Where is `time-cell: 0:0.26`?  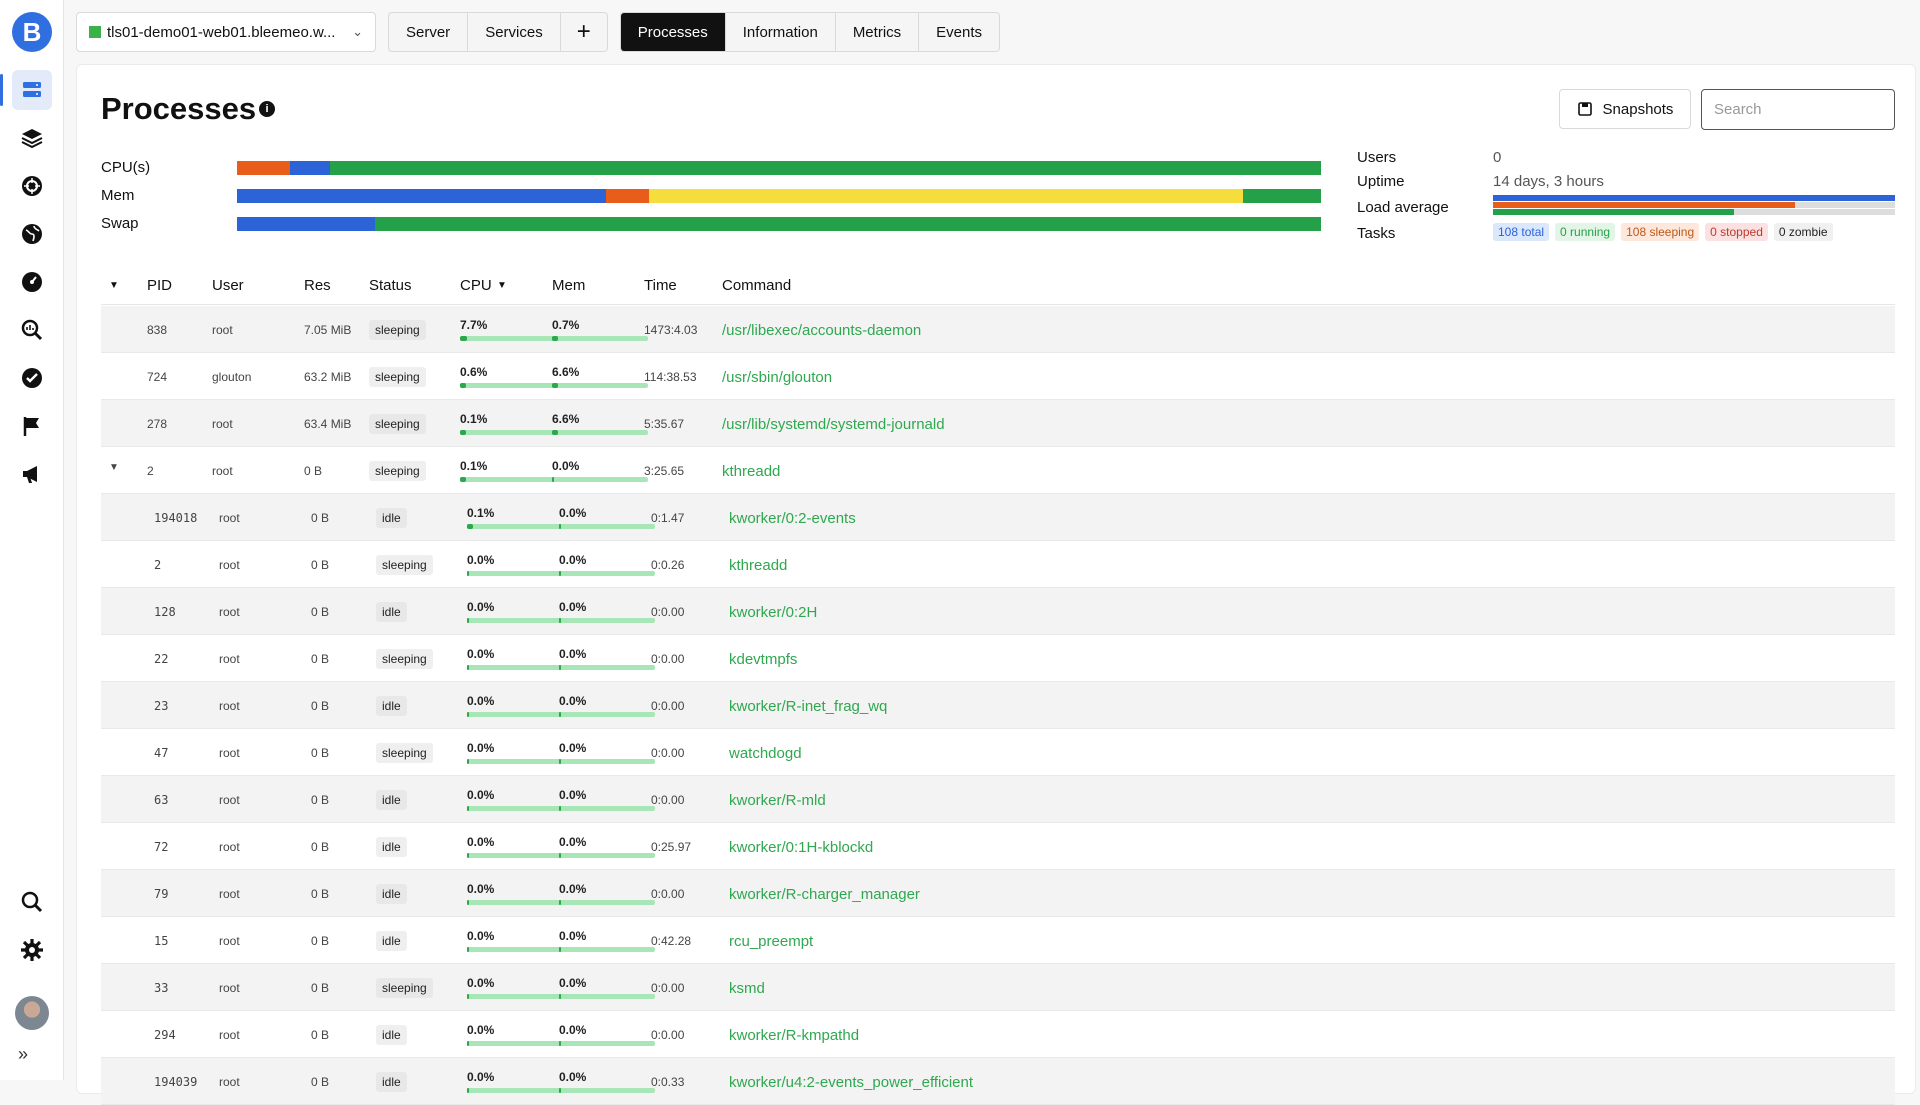 time-cell: 0:0.26 is located at coordinates (668, 565).